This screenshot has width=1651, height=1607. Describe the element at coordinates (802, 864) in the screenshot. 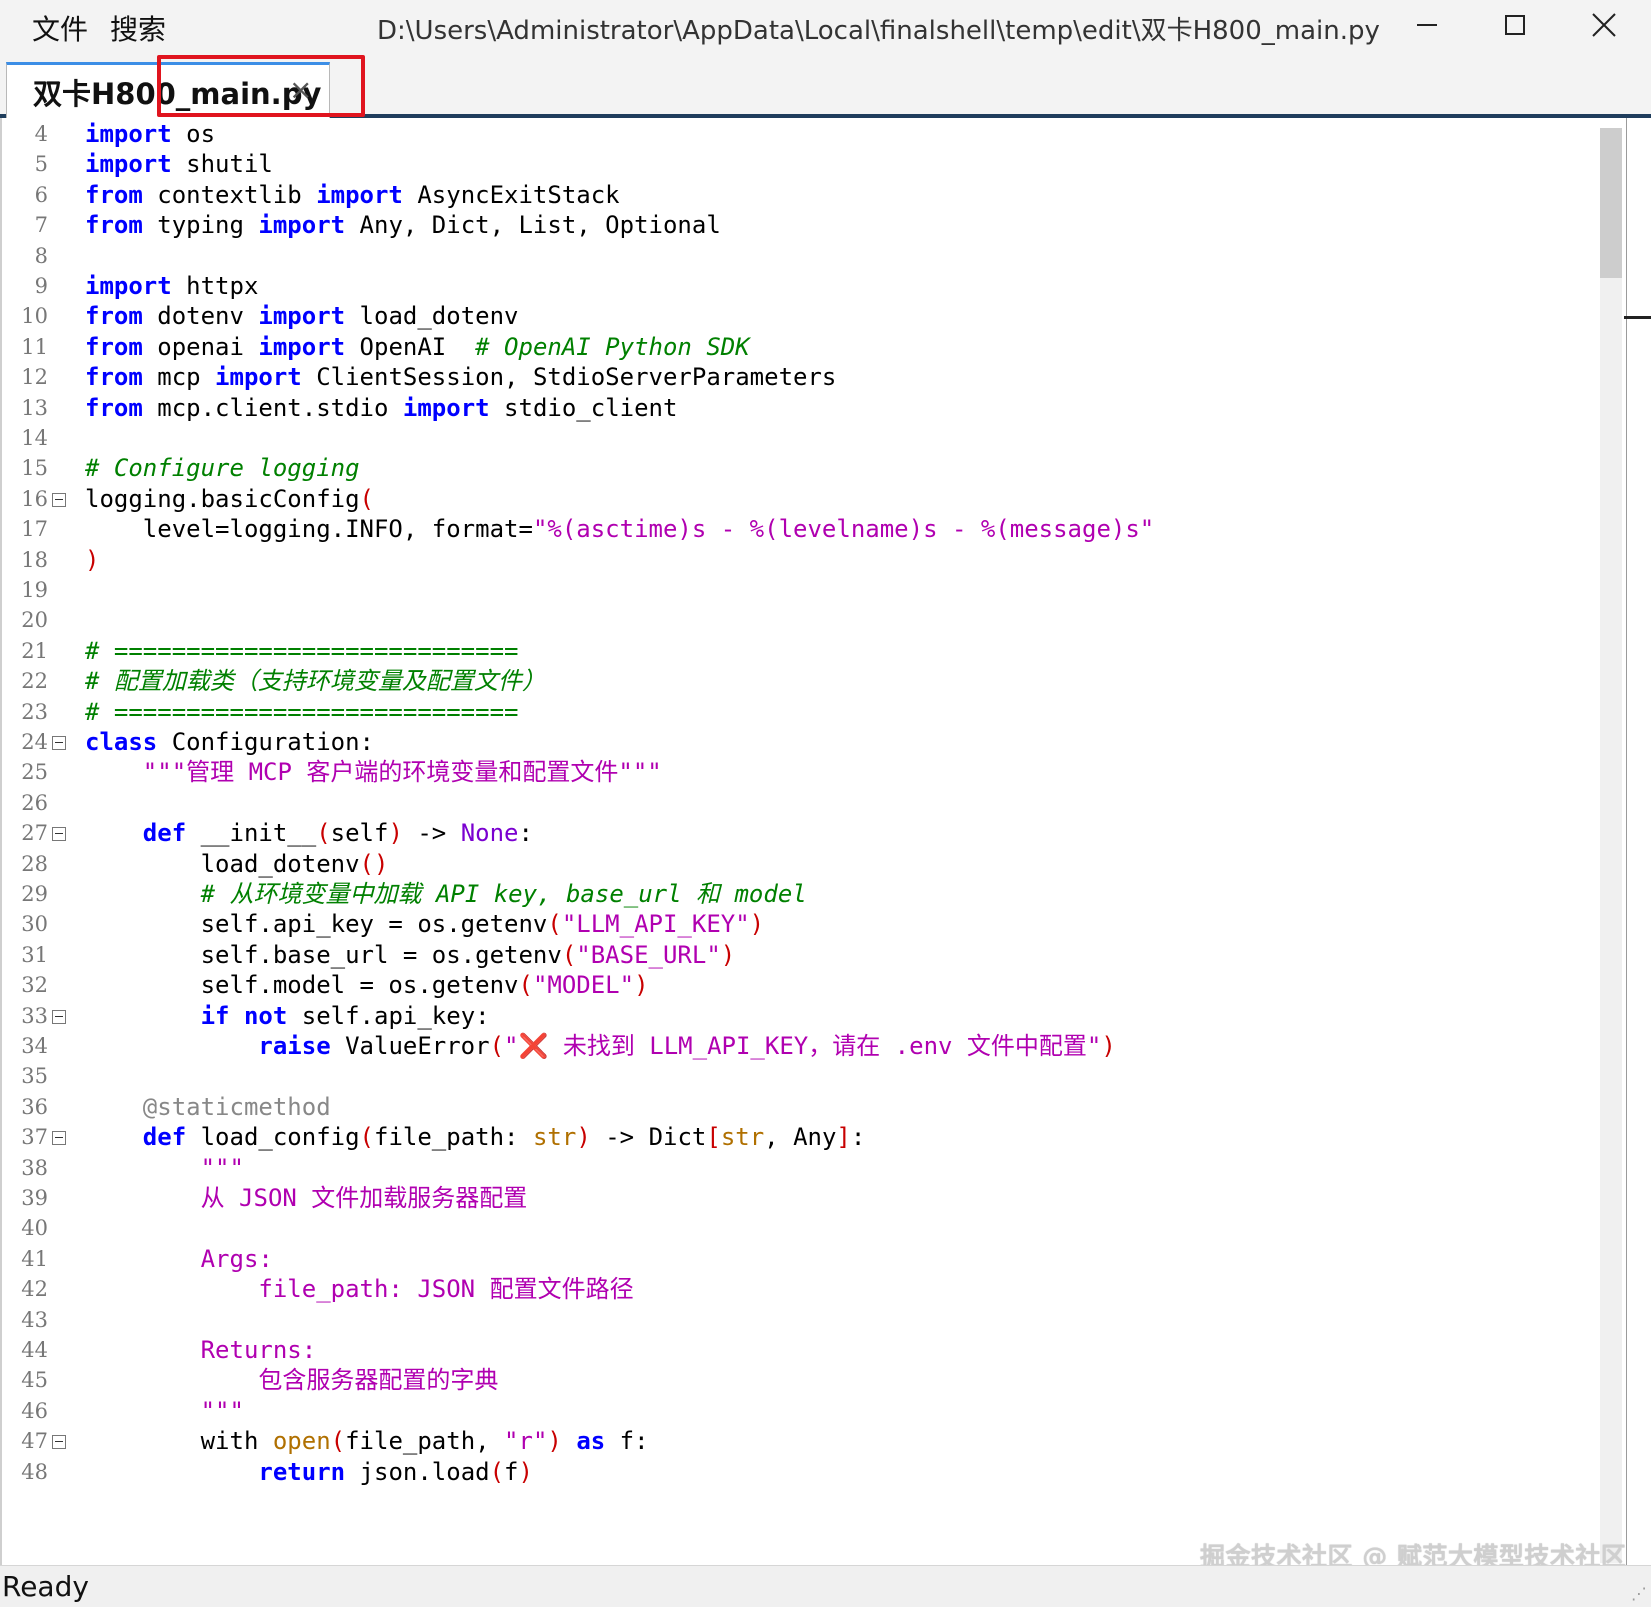

I see `code-line: 28 load_dotenv()` at that location.